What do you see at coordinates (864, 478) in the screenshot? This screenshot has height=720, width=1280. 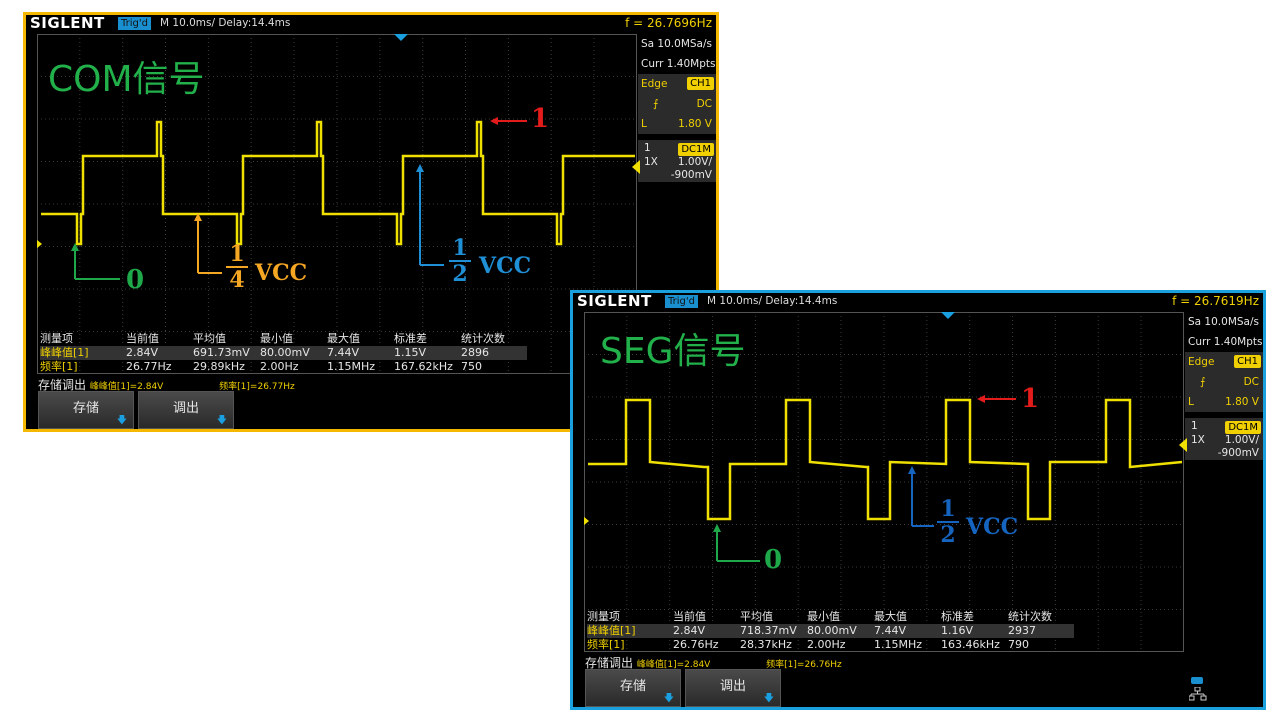 I see `seg-annotation-arrows` at bounding box center [864, 478].